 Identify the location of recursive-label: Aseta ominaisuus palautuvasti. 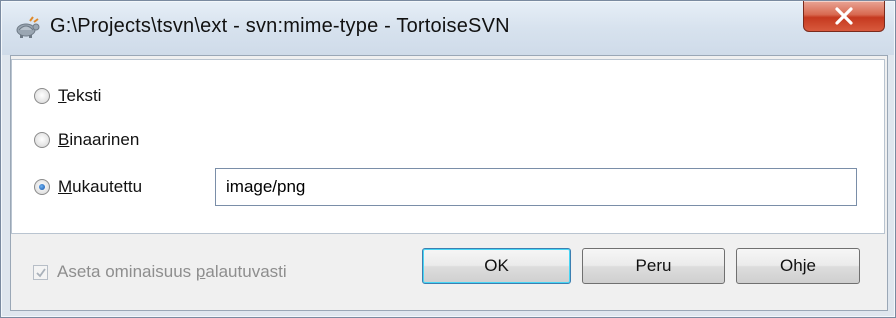
(172, 271).